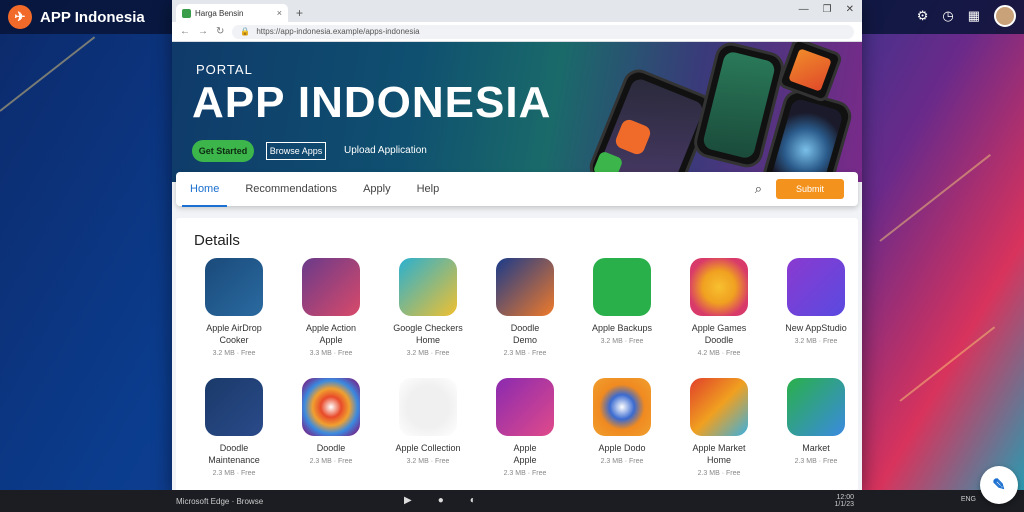 This screenshot has height=512, width=1024. What do you see at coordinates (204, 193) in the screenshot?
I see `nav-home: Home` at bounding box center [204, 193].